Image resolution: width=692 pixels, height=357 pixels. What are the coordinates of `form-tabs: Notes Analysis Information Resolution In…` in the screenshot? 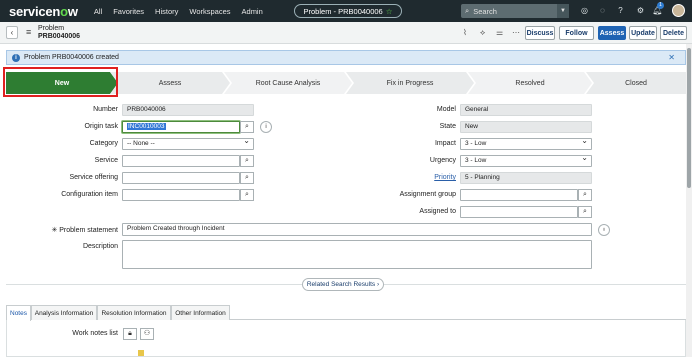 It's located at (346, 313).